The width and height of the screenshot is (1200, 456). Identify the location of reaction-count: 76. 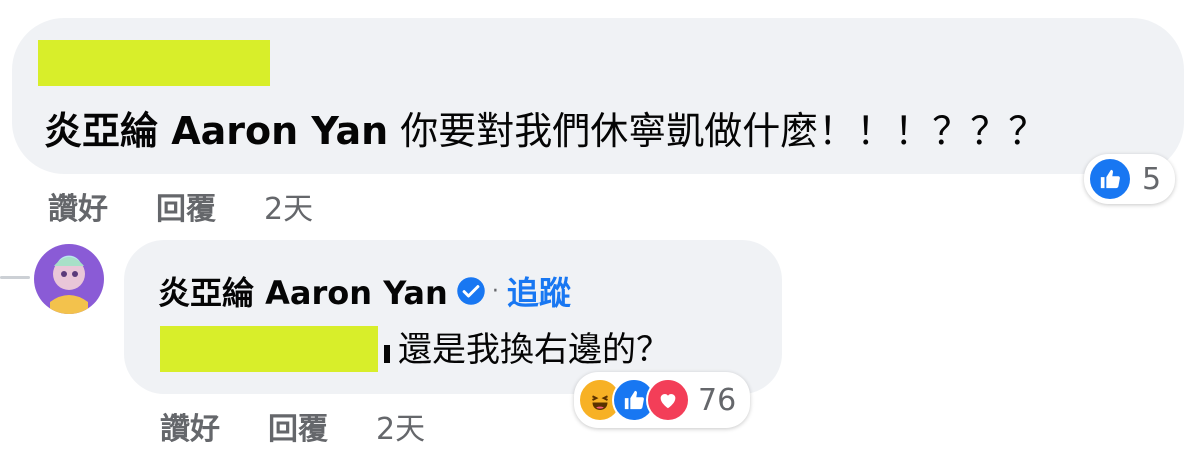
(717, 400).